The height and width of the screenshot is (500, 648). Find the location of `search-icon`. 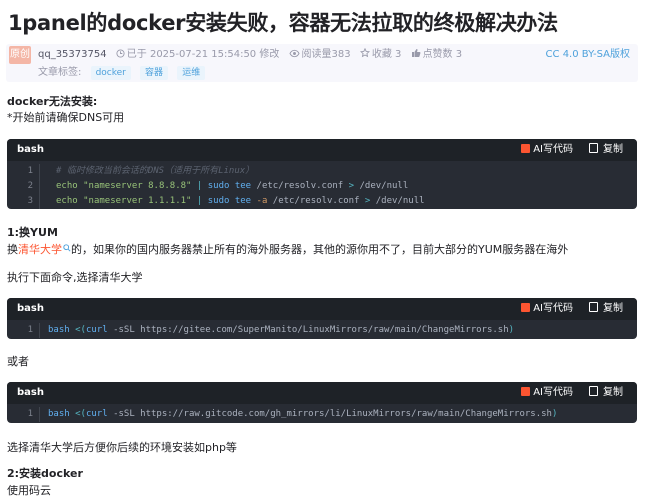

search-icon is located at coordinates (67, 248).